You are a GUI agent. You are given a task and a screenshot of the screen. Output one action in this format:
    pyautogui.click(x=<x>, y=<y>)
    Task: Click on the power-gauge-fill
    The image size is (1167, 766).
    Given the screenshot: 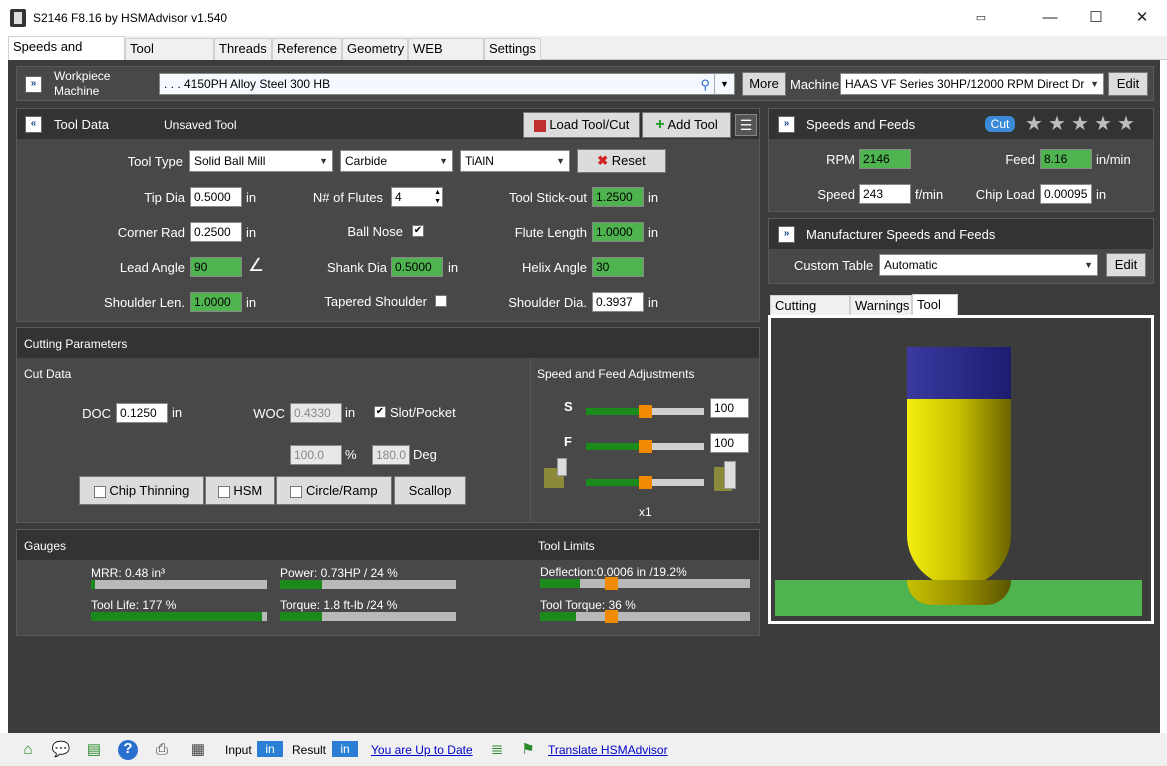 What is the action you would take?
    pyautogui.click(x=301, y=584)
    